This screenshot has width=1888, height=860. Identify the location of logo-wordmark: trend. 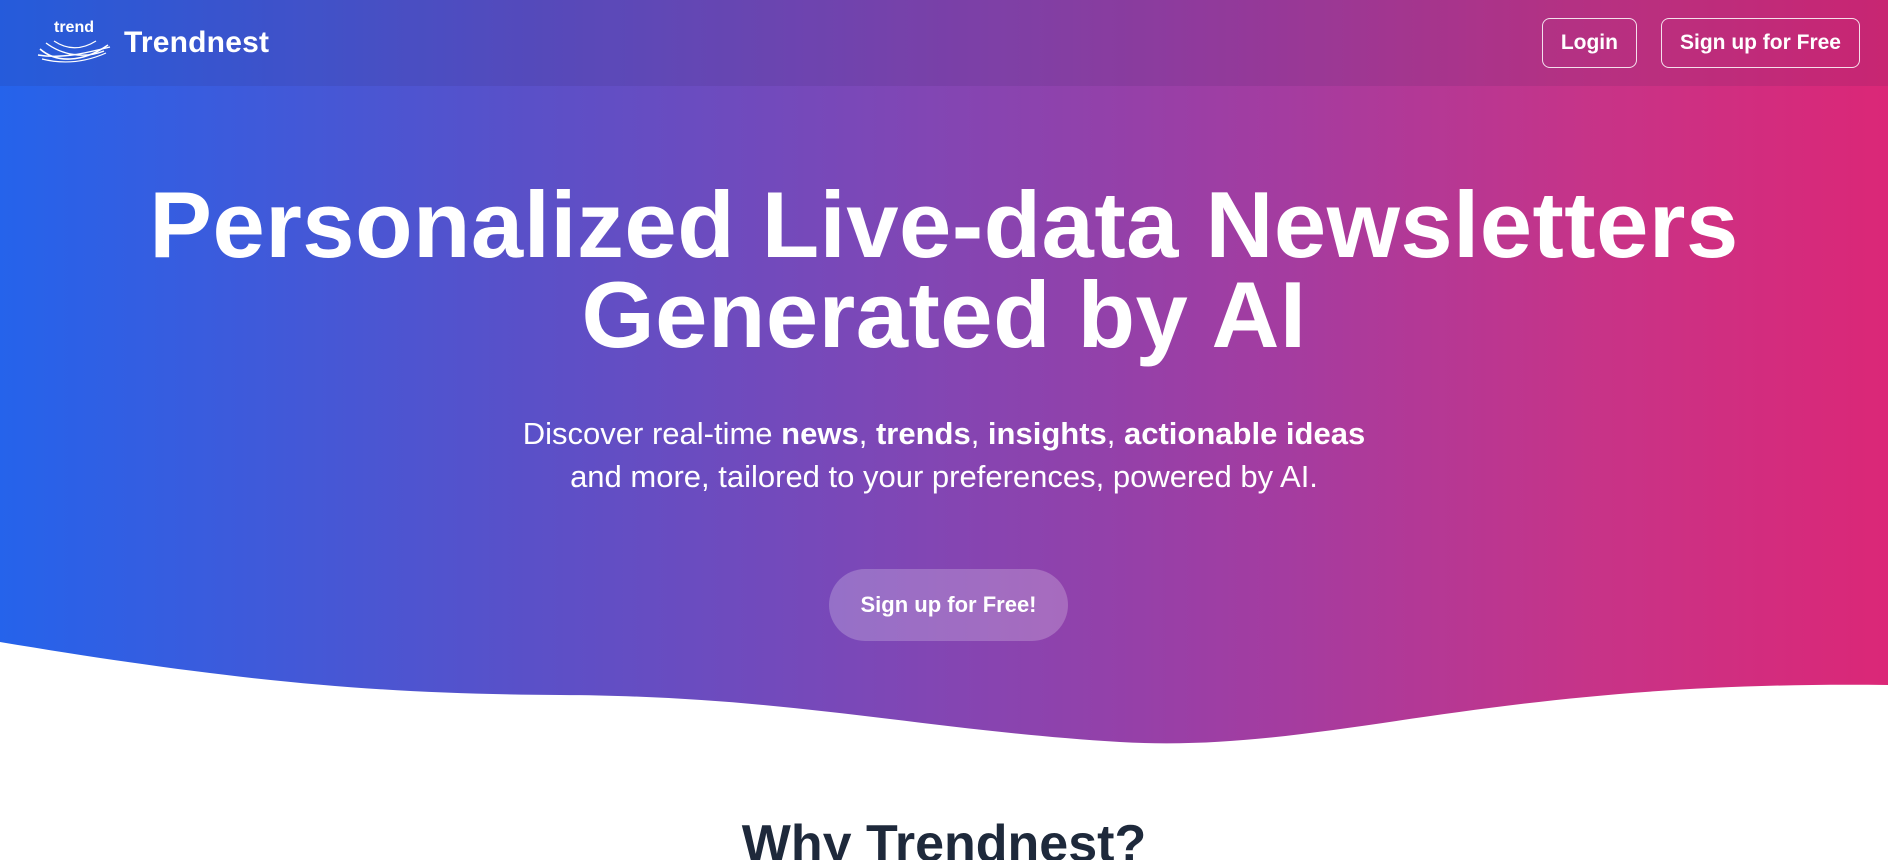
(74, 27).